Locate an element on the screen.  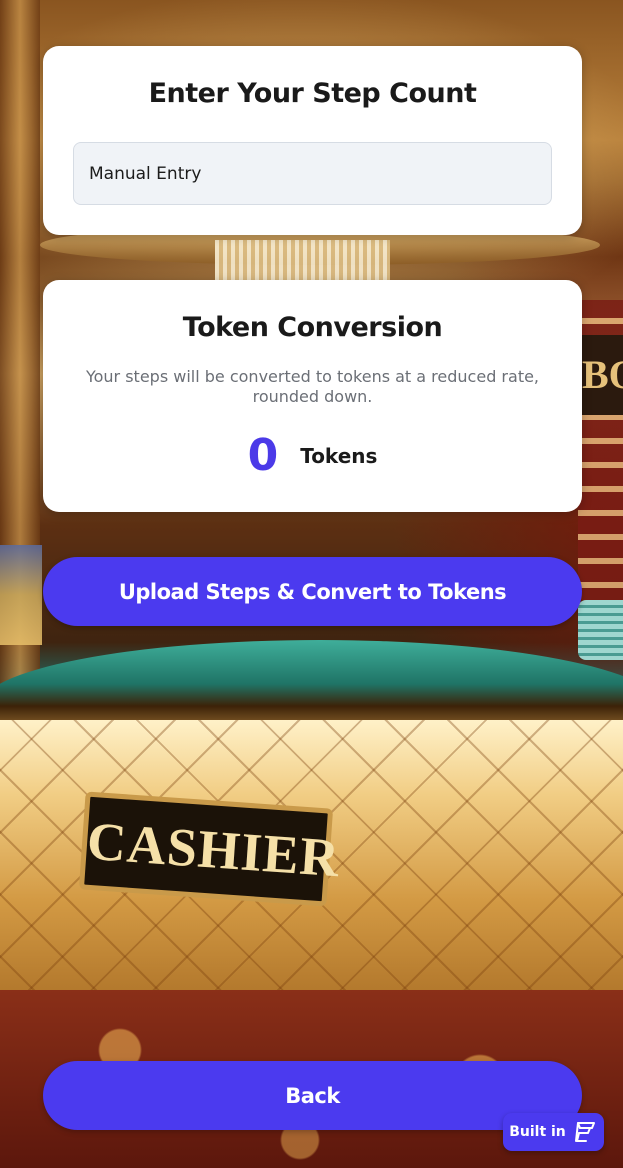
token-count: 0 is located at coordinates (263, 455).